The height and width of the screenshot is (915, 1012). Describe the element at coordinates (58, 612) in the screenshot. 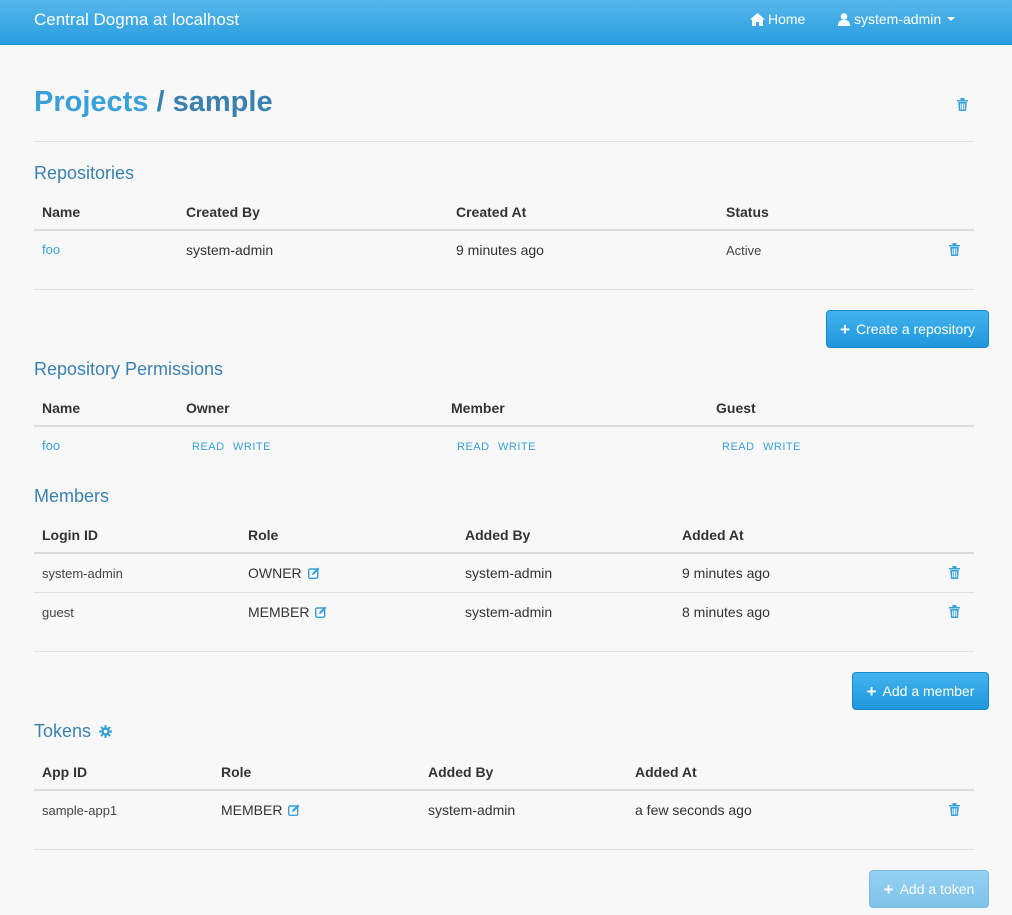

I see `member-login-id: guest` at that location.